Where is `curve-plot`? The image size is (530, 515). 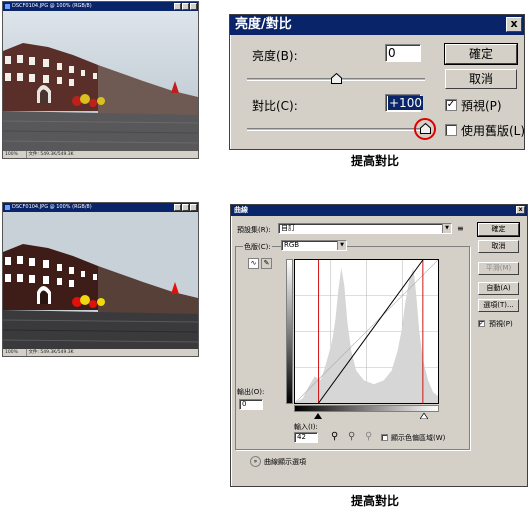 curve-plot is located at coordinates (366, 331).